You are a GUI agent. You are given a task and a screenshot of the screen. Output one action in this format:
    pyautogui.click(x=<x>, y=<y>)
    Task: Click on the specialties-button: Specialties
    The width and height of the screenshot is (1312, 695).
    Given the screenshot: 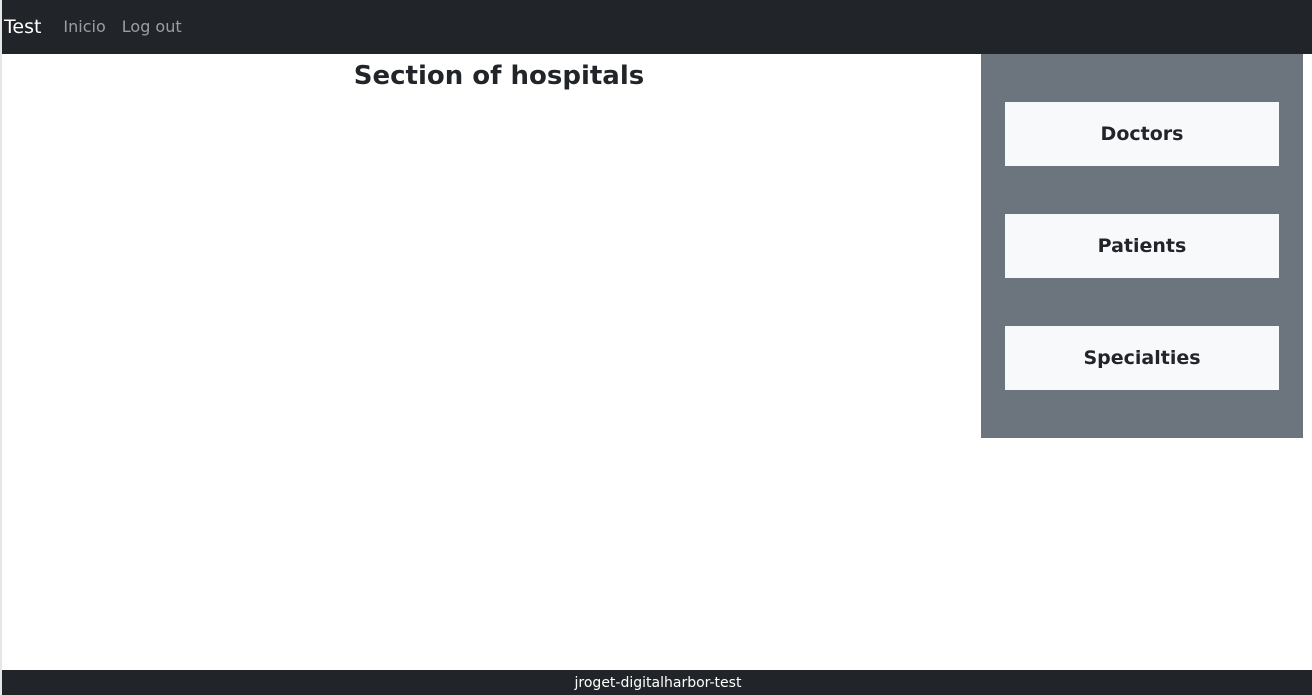 What is the action you would take?
    pyautogui.click(x=1142, y=358)
    